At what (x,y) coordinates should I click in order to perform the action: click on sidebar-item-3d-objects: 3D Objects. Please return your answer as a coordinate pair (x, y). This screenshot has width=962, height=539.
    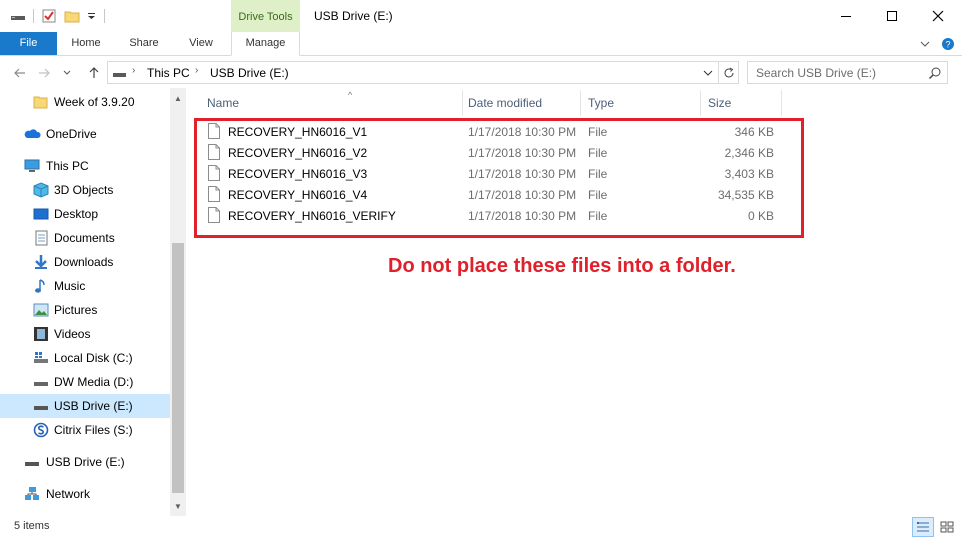
    Looking at the image, I should click on (85, 190).